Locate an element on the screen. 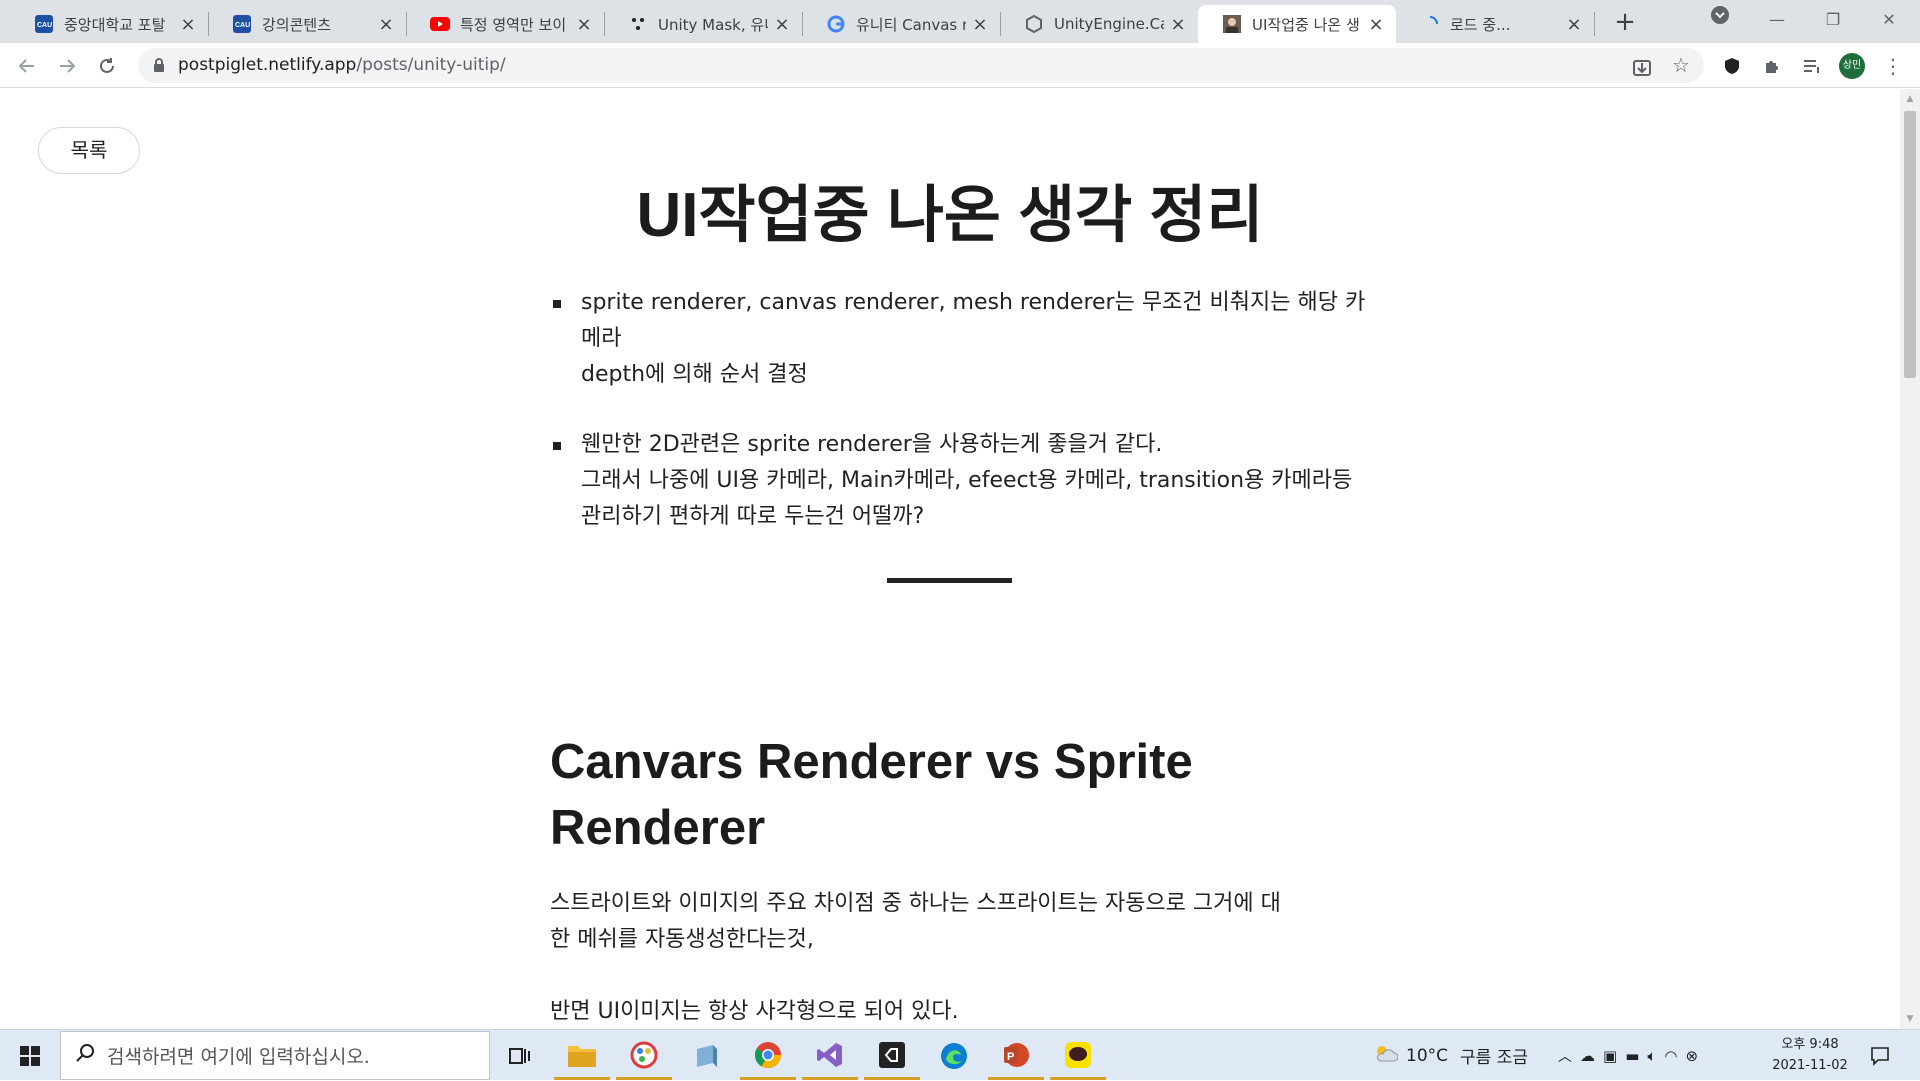 The image size is (1920, 1081). browser-tab: UnityEngine.Canv× is located at coordinates (1099, 24).